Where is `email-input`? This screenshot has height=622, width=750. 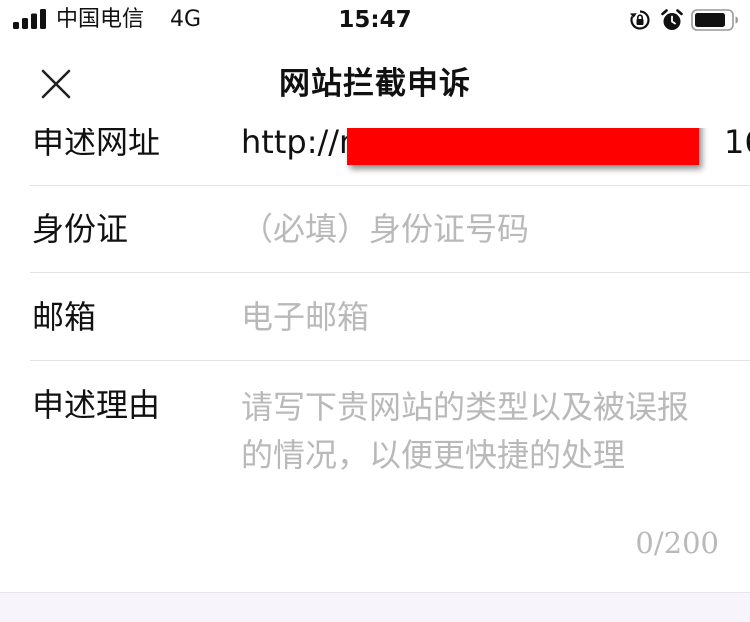
email-input is located at coordinates (491, 317).